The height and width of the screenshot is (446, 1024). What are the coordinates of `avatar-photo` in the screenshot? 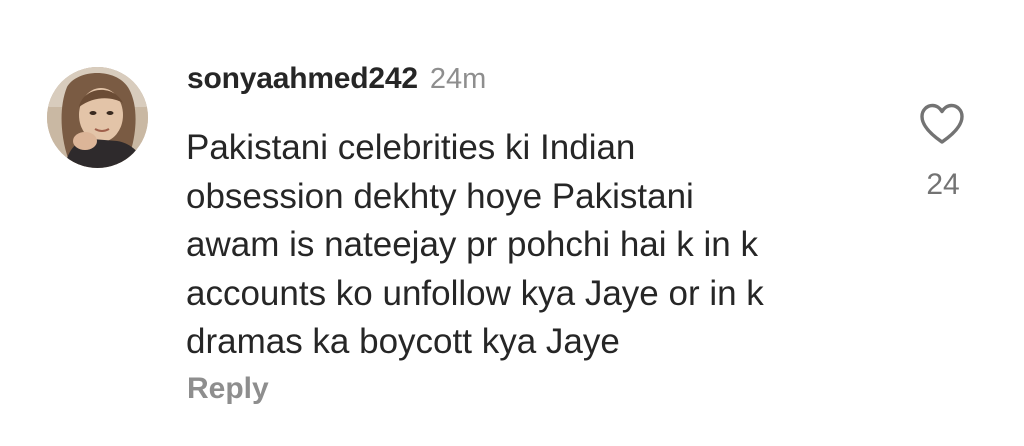 It's located at (97, 117).